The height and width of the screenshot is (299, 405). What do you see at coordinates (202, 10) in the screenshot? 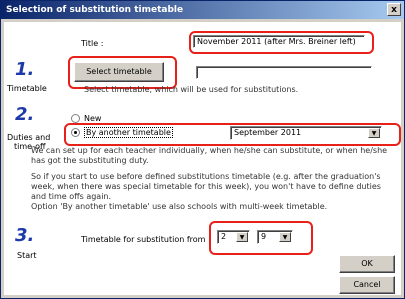
I see `title-bar: Selection of substitution timetable x` at bounding box center [202, 10].